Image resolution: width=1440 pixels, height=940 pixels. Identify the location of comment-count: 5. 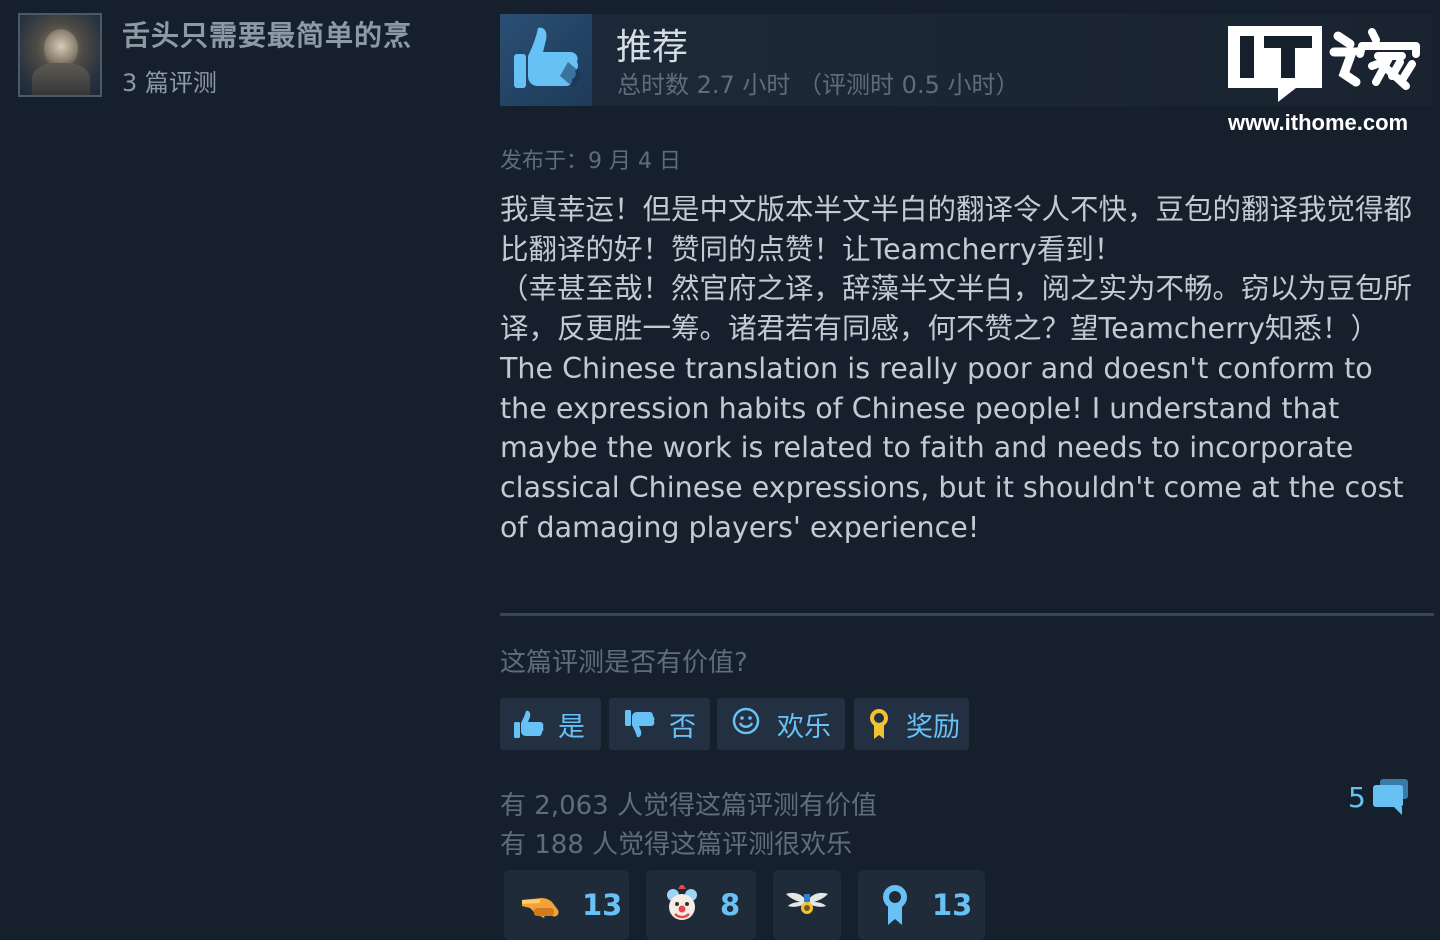
(1357, 797).